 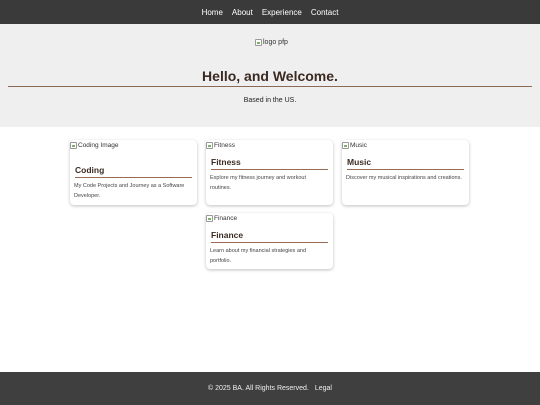 What do you see at coordinates (270, 86) in the screenshot?
I see `hero-divider` at bounding box center [270, 86].